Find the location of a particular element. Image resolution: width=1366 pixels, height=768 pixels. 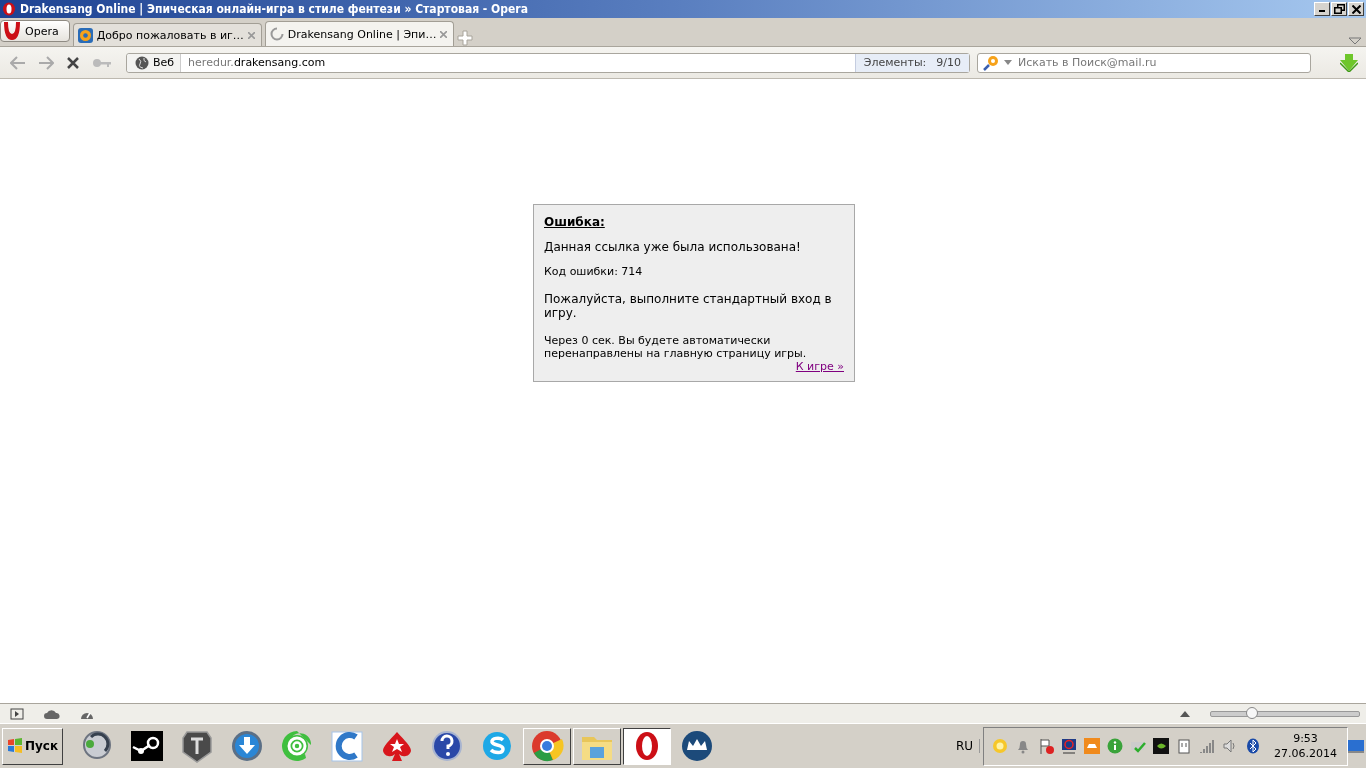

clock-date: 27.06.2014 is located at coordinates (1305, 753).